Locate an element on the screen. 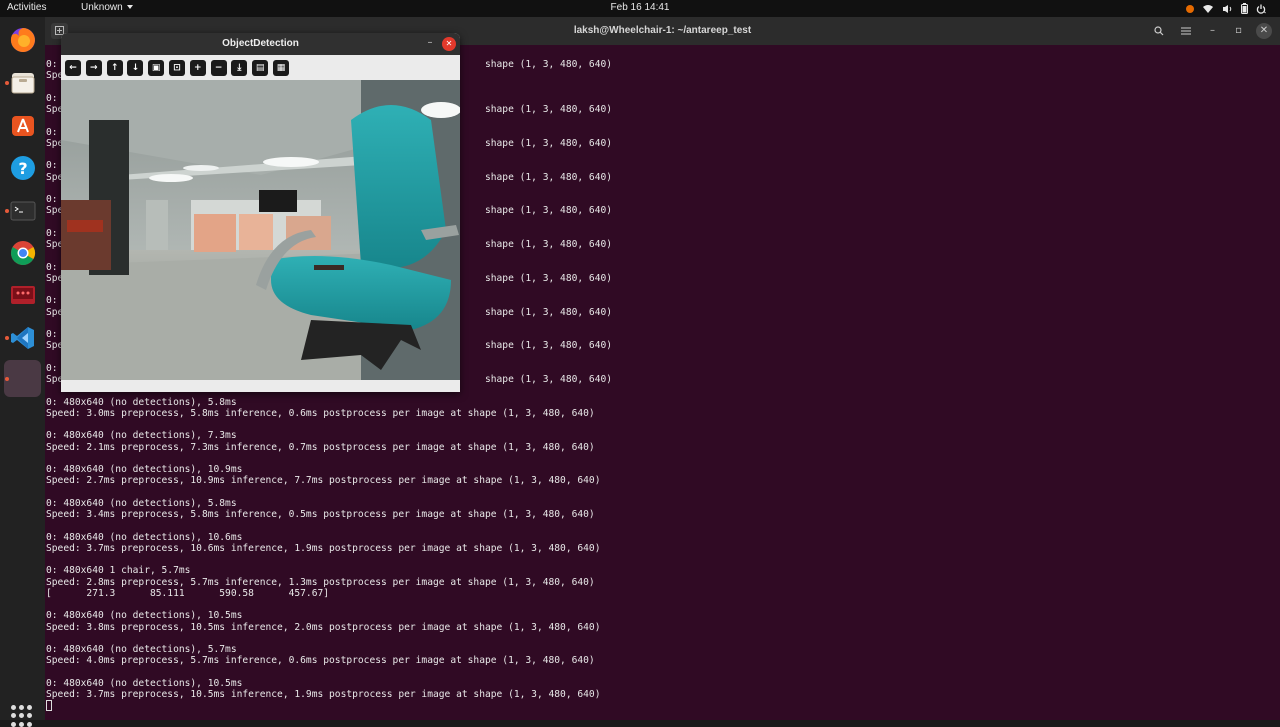  copy-image-icon: ▤ is located at coordinates (260, 68).